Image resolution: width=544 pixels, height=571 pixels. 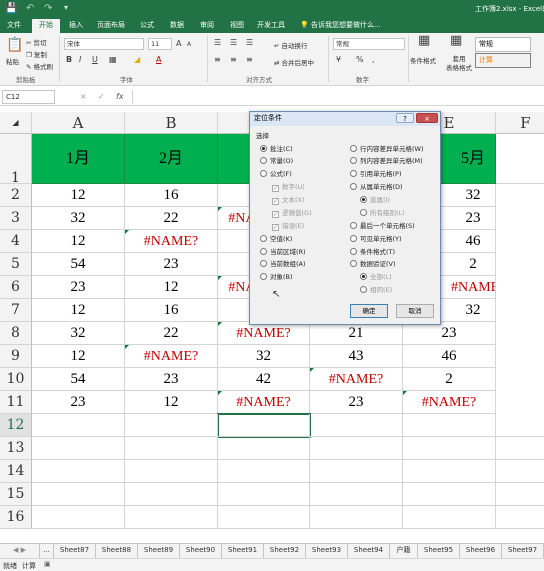 What do you see at coordinates (16, 195) in the screenshot?
I see `row-header-2: 2` at bounding box center [16, 195].